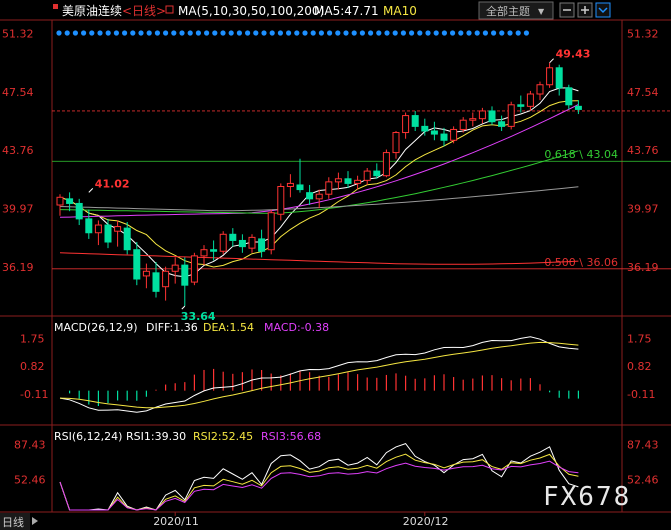 Image resolution: width=671 pixels, height=530 pixels. Describe the element at coordinates (30, 445) in the screenshot. I see `rsi-tick-left-0: 87.43` at that location.